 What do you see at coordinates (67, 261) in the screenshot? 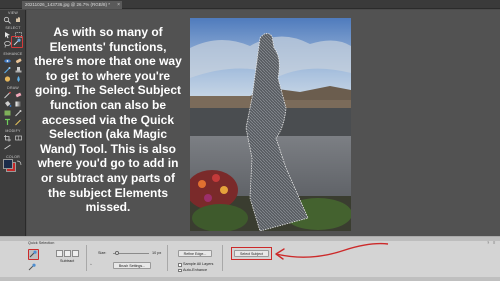
I see `subtract-label: Subtract` at bounding box center [67, 261].